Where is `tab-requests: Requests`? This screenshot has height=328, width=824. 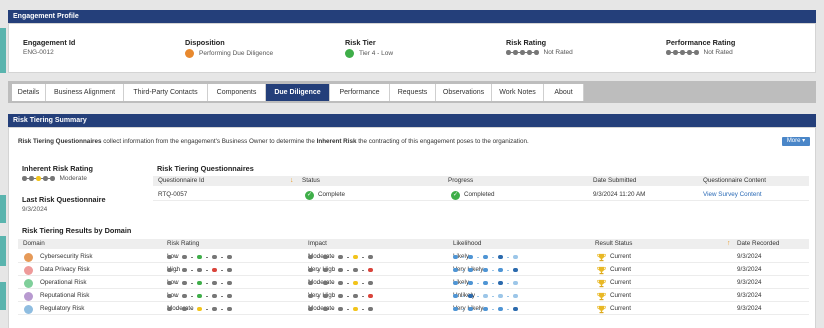 tab-requests: Requests is located at coordinates (413, 92).